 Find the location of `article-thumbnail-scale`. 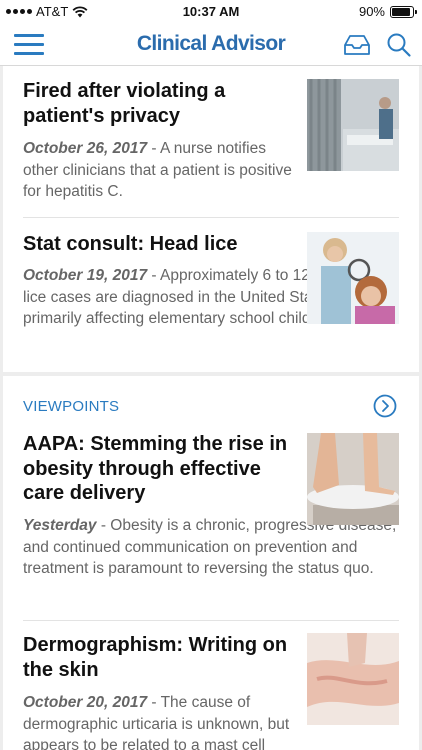

article-thumbnail-scale is located at coordinates (353, 479).